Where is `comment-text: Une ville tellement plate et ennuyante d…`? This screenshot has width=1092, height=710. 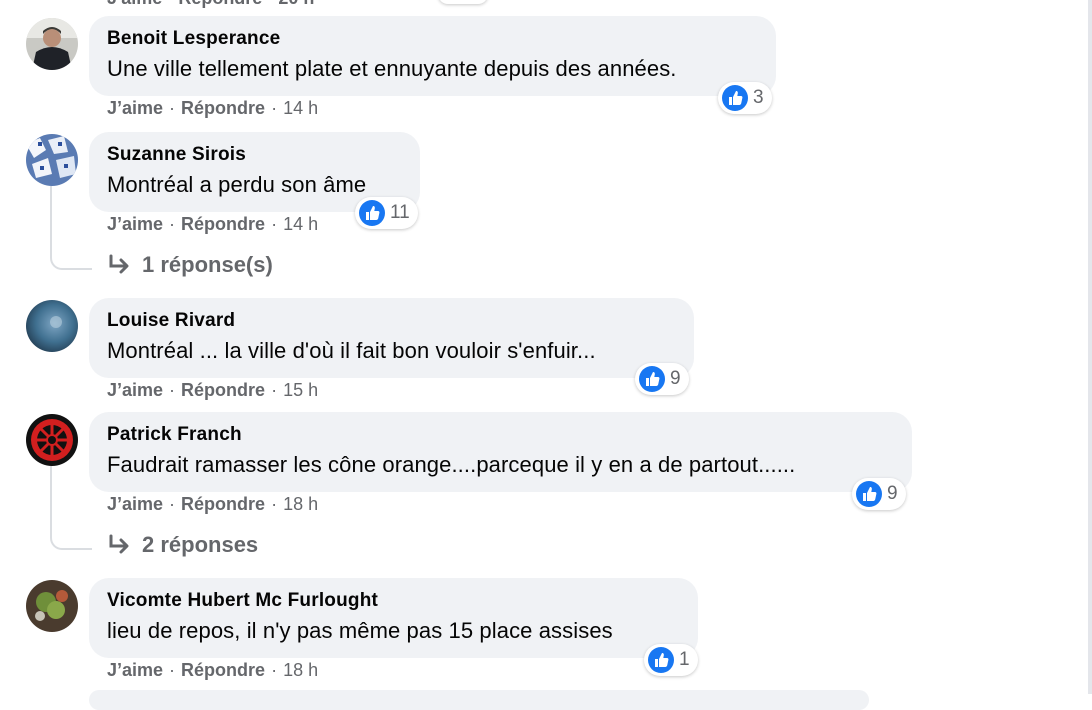 comment-text: Une ville tellement plate et ennuyante d… is located at coordinates (392, 68).